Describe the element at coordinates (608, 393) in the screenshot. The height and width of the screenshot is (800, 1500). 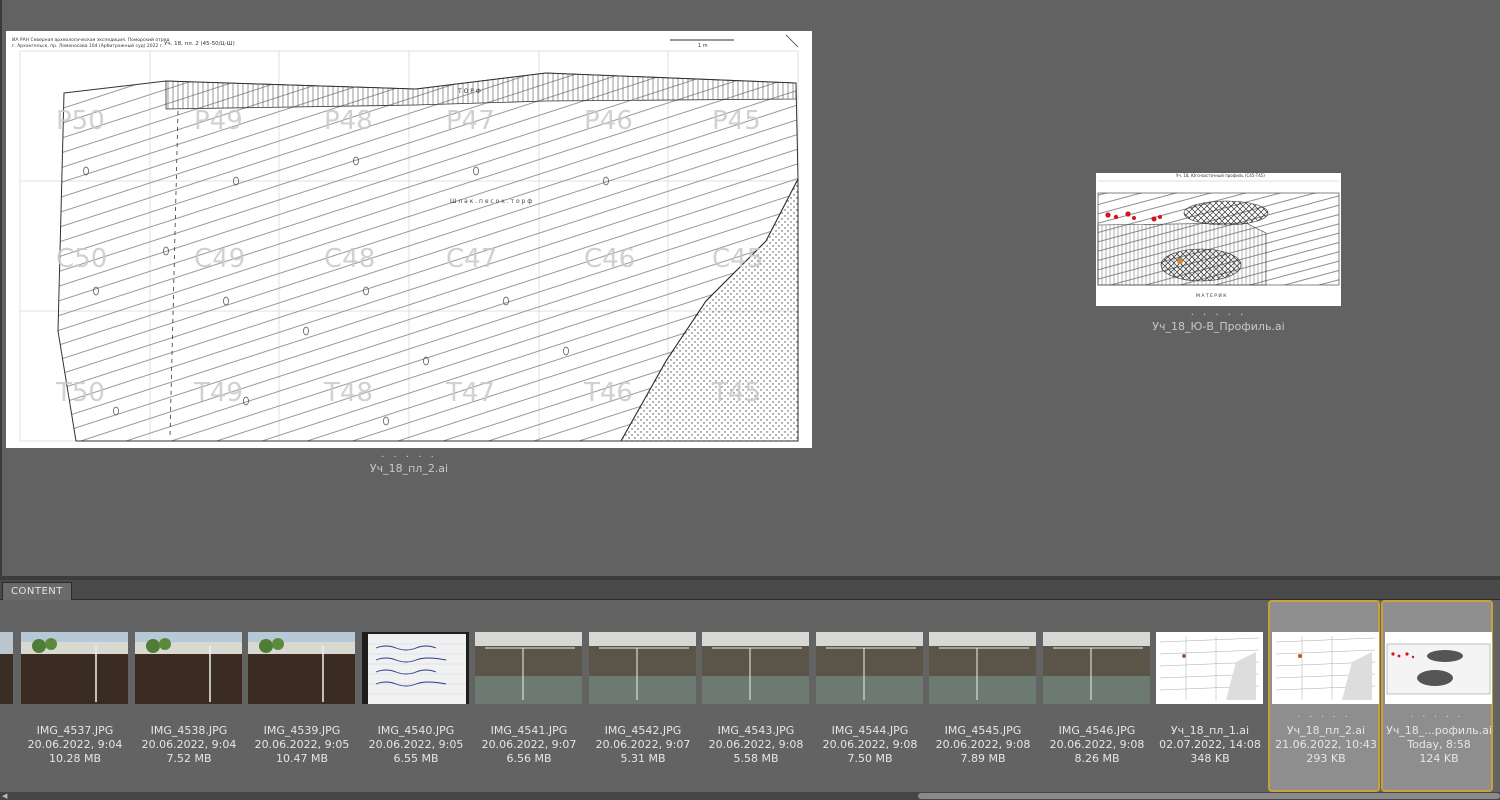
I see `grid-label: T46` at that location.